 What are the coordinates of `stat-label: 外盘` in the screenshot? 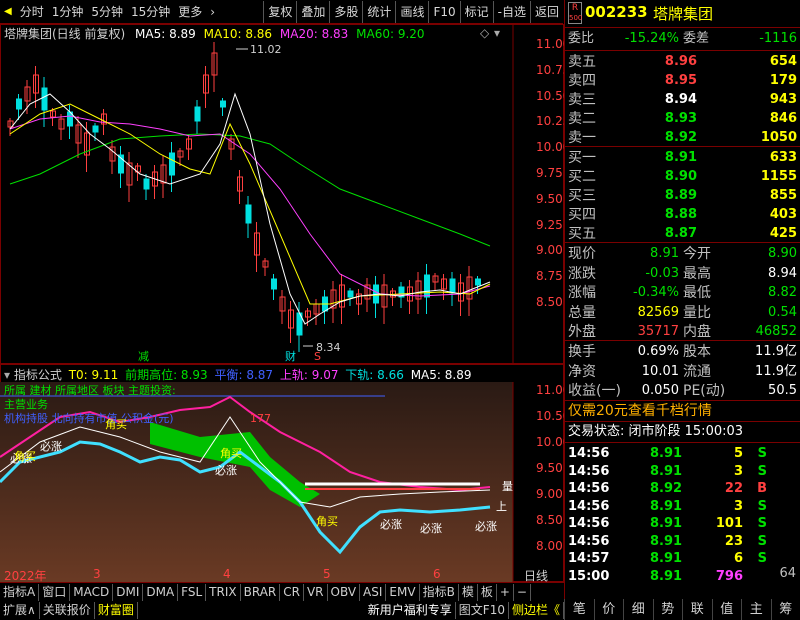 It's located at (582, 332).